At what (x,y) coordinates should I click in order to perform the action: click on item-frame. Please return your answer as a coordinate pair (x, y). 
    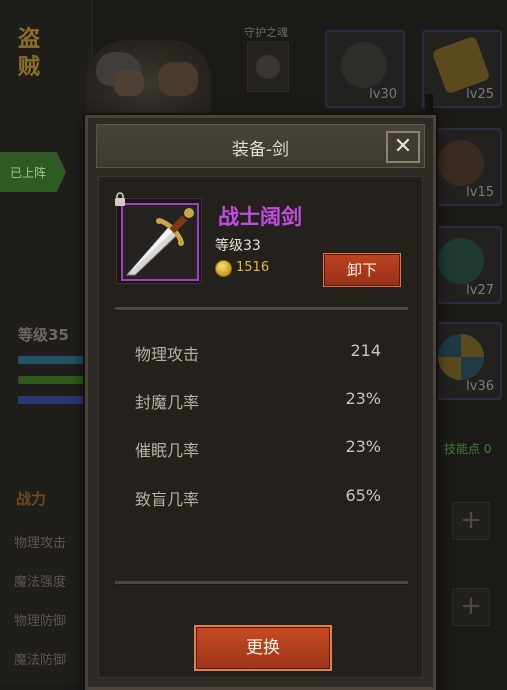
    Looking at the image, I should click on (159, 241).